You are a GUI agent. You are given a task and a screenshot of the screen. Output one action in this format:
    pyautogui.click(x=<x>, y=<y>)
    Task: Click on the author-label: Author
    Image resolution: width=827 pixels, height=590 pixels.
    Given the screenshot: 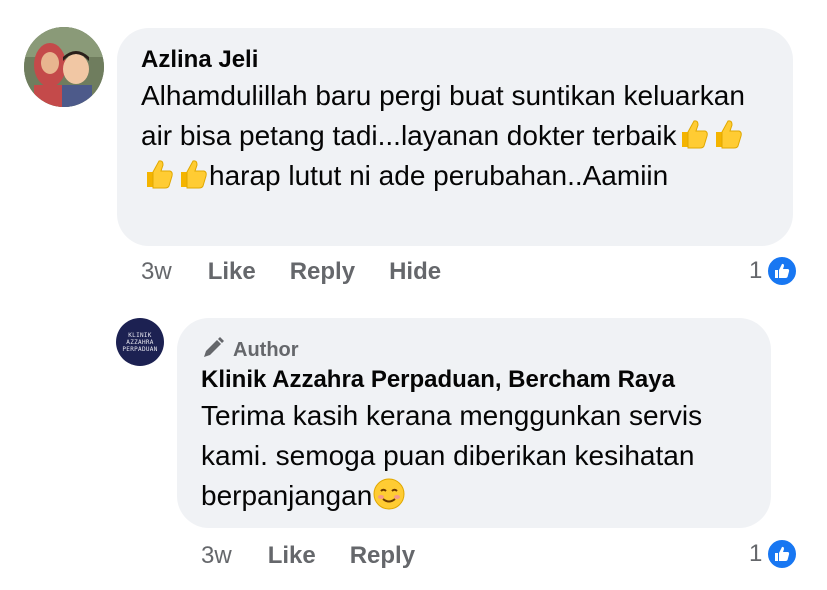 What is the action you would take?
    pyautogui.click(x=266, y=349)
    